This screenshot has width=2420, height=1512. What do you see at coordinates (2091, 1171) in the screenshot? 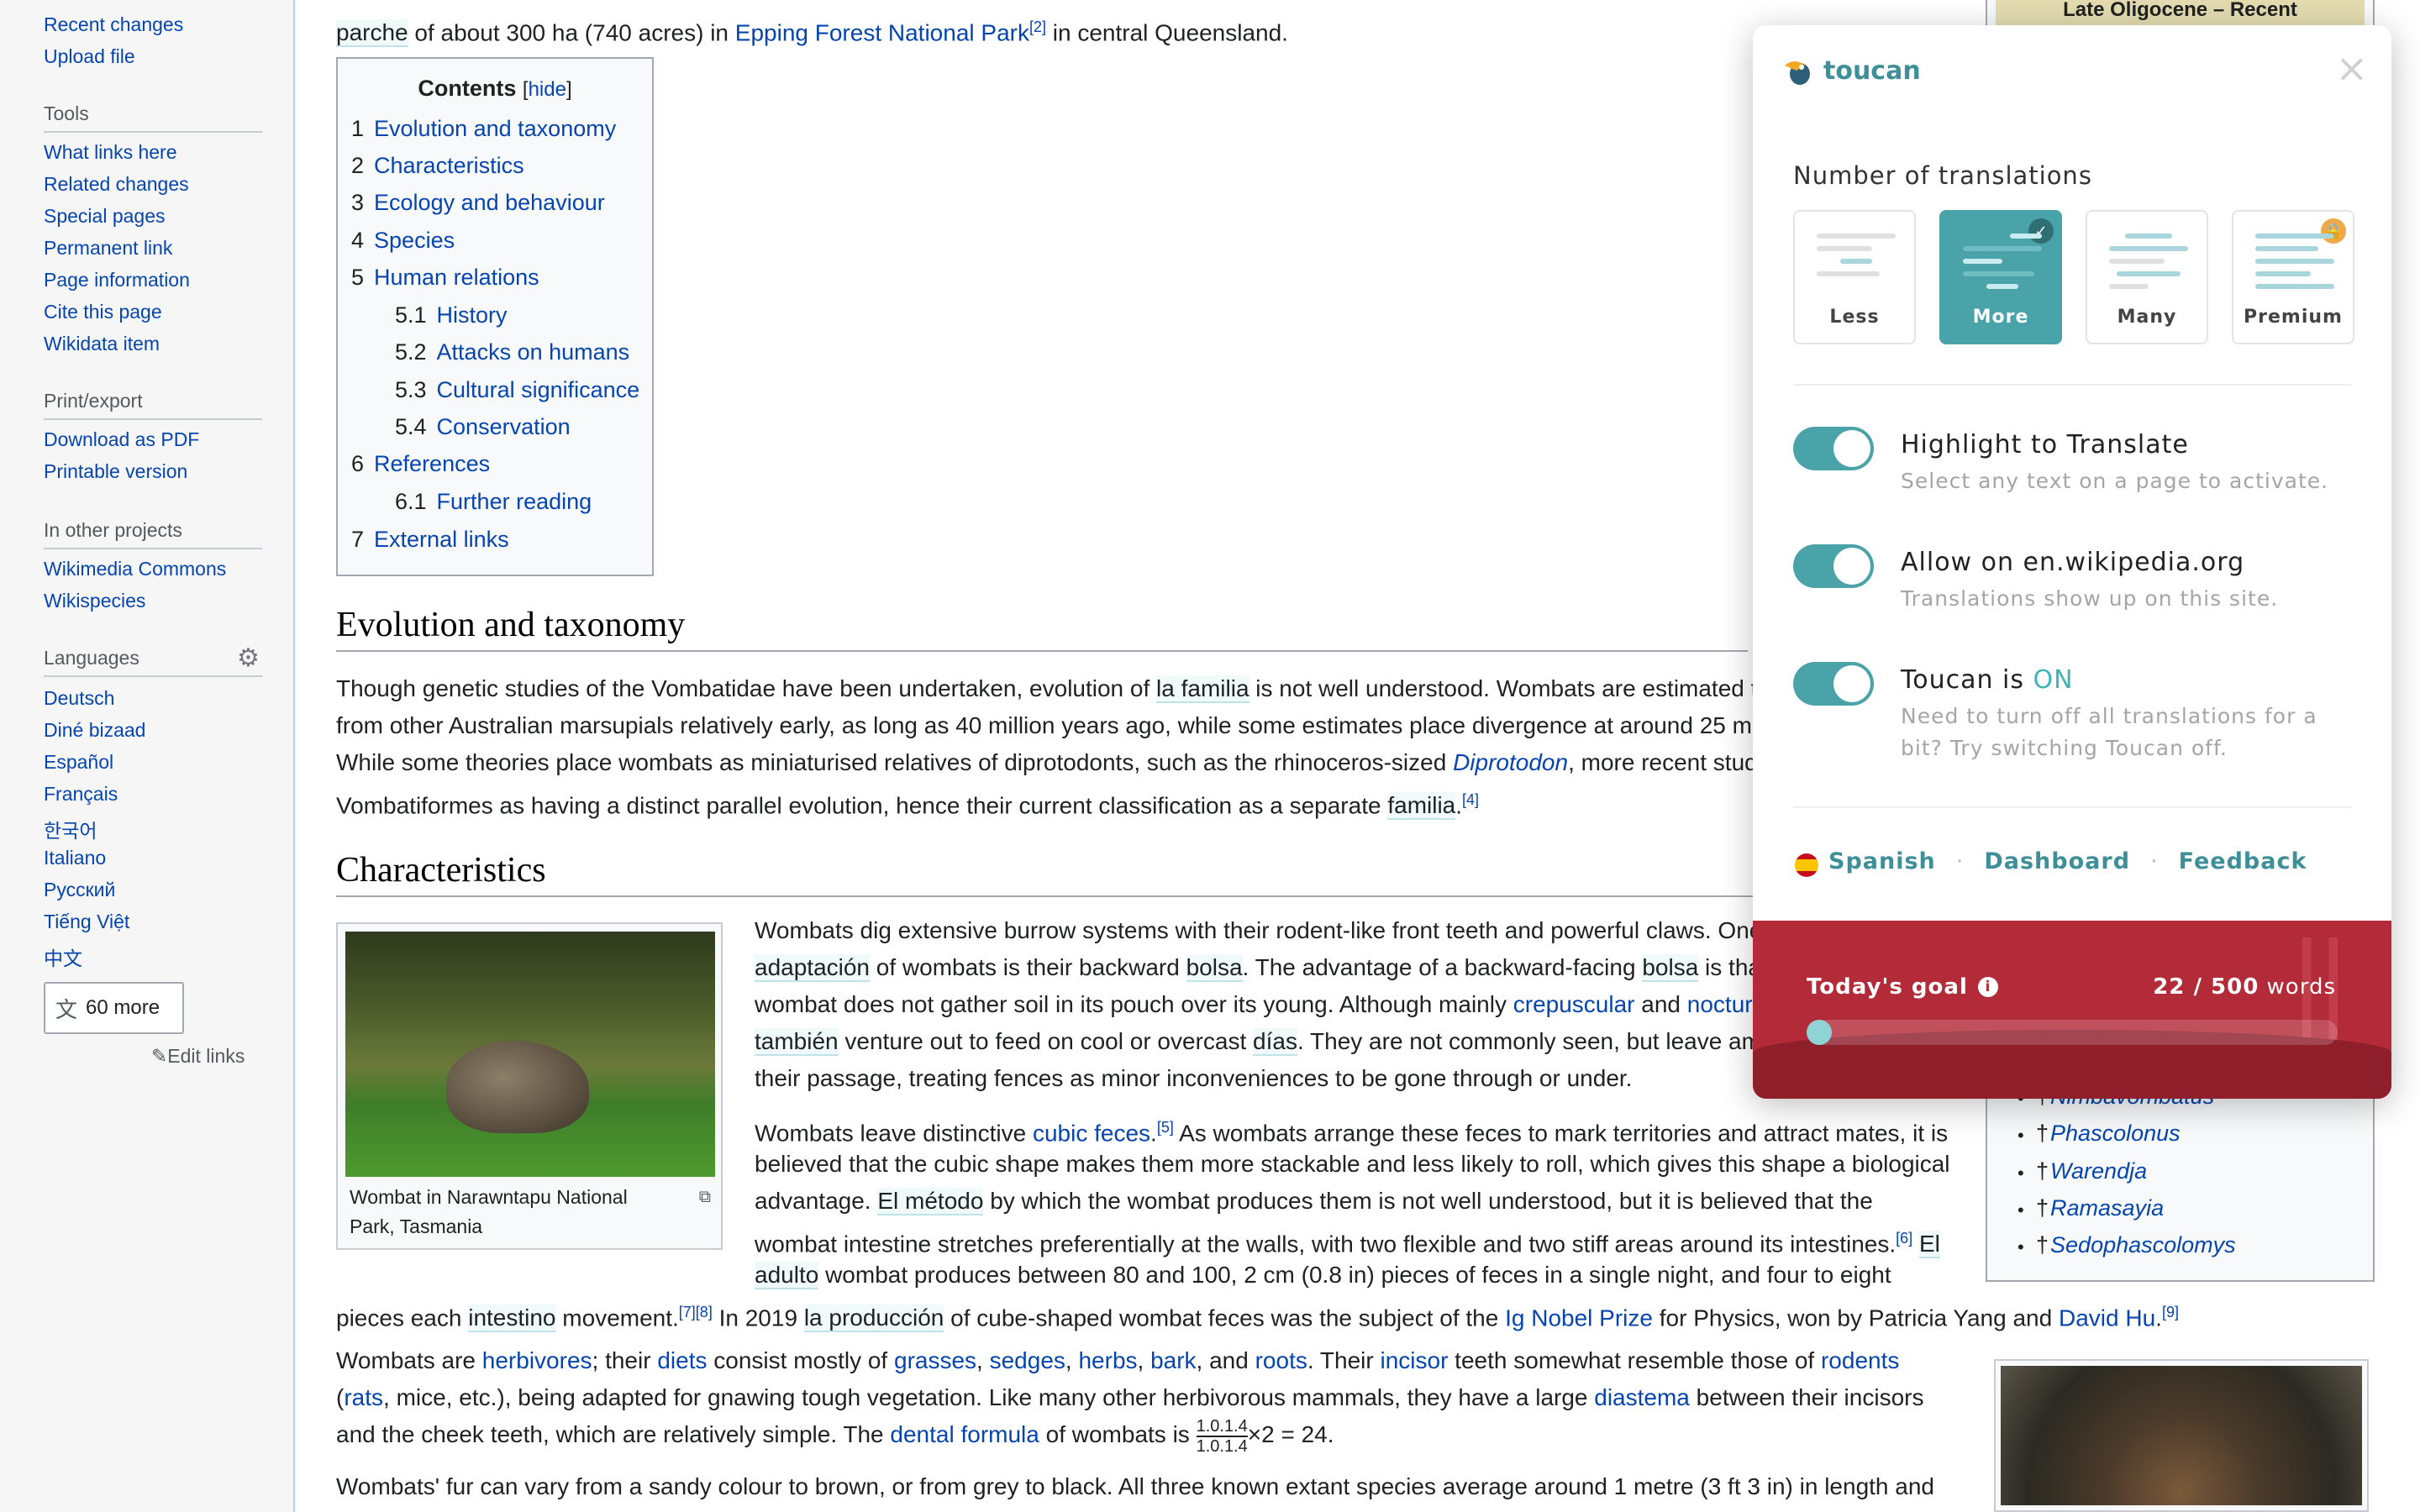
I see `taxon-link: †Warendja` at bounding box center [2091, 1171].